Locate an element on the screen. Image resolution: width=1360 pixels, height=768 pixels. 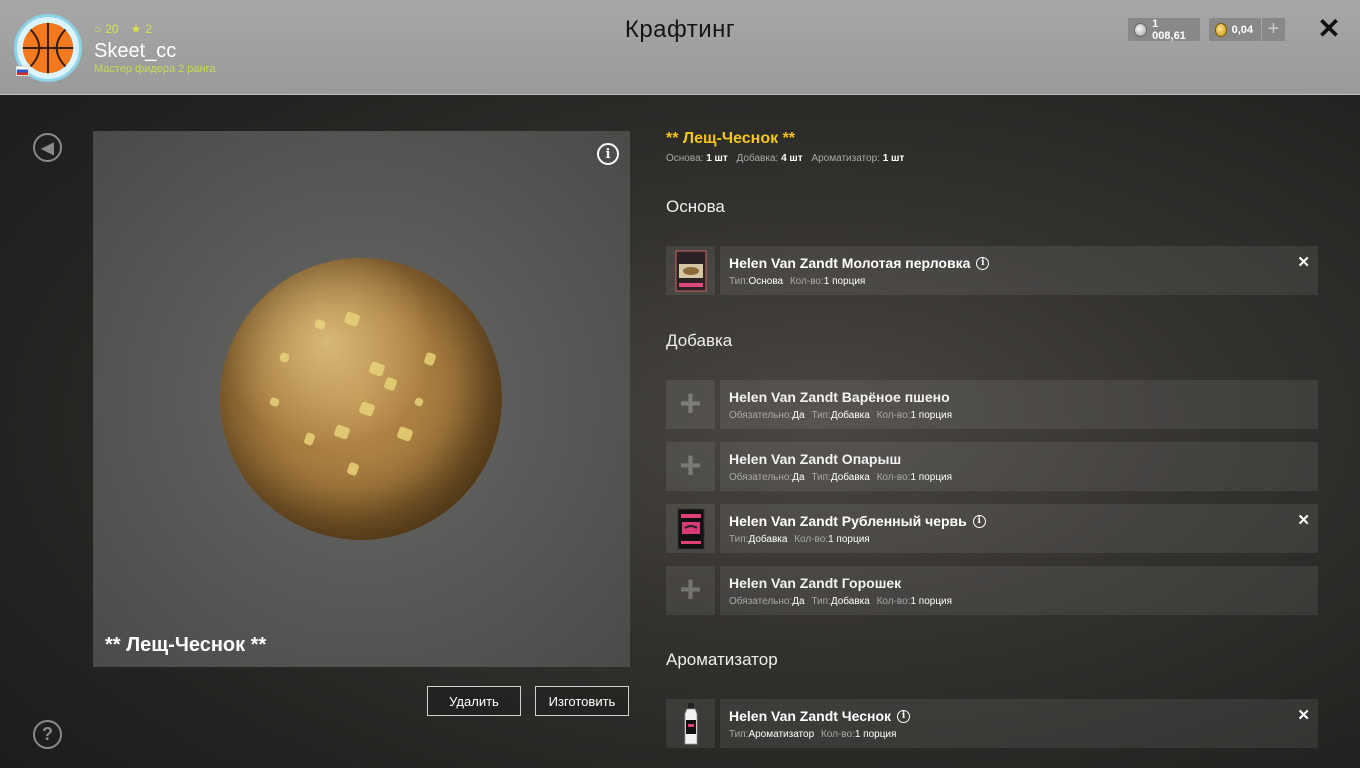
item-name: Helen Van Zandt Горошек is located at coordinates (815, 583).